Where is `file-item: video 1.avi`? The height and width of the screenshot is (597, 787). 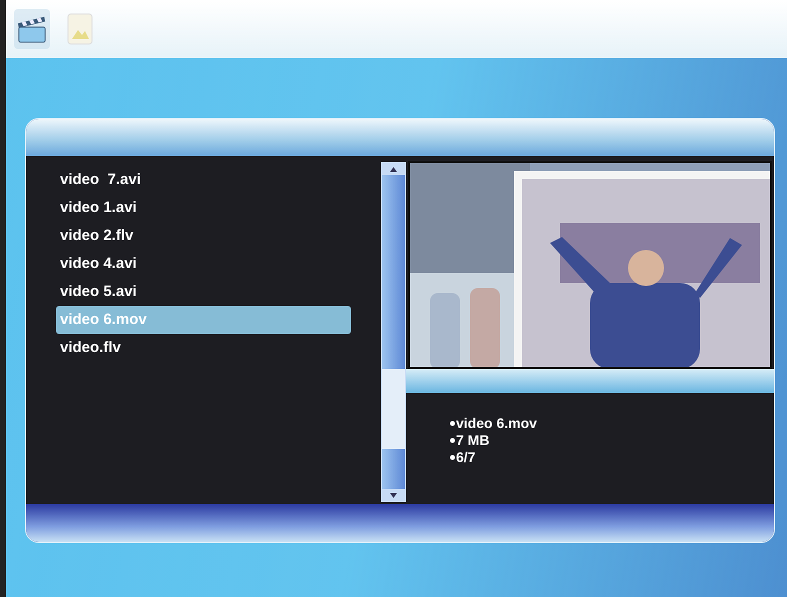 file-item: video 1.avi is located at coordinates (204, 208).